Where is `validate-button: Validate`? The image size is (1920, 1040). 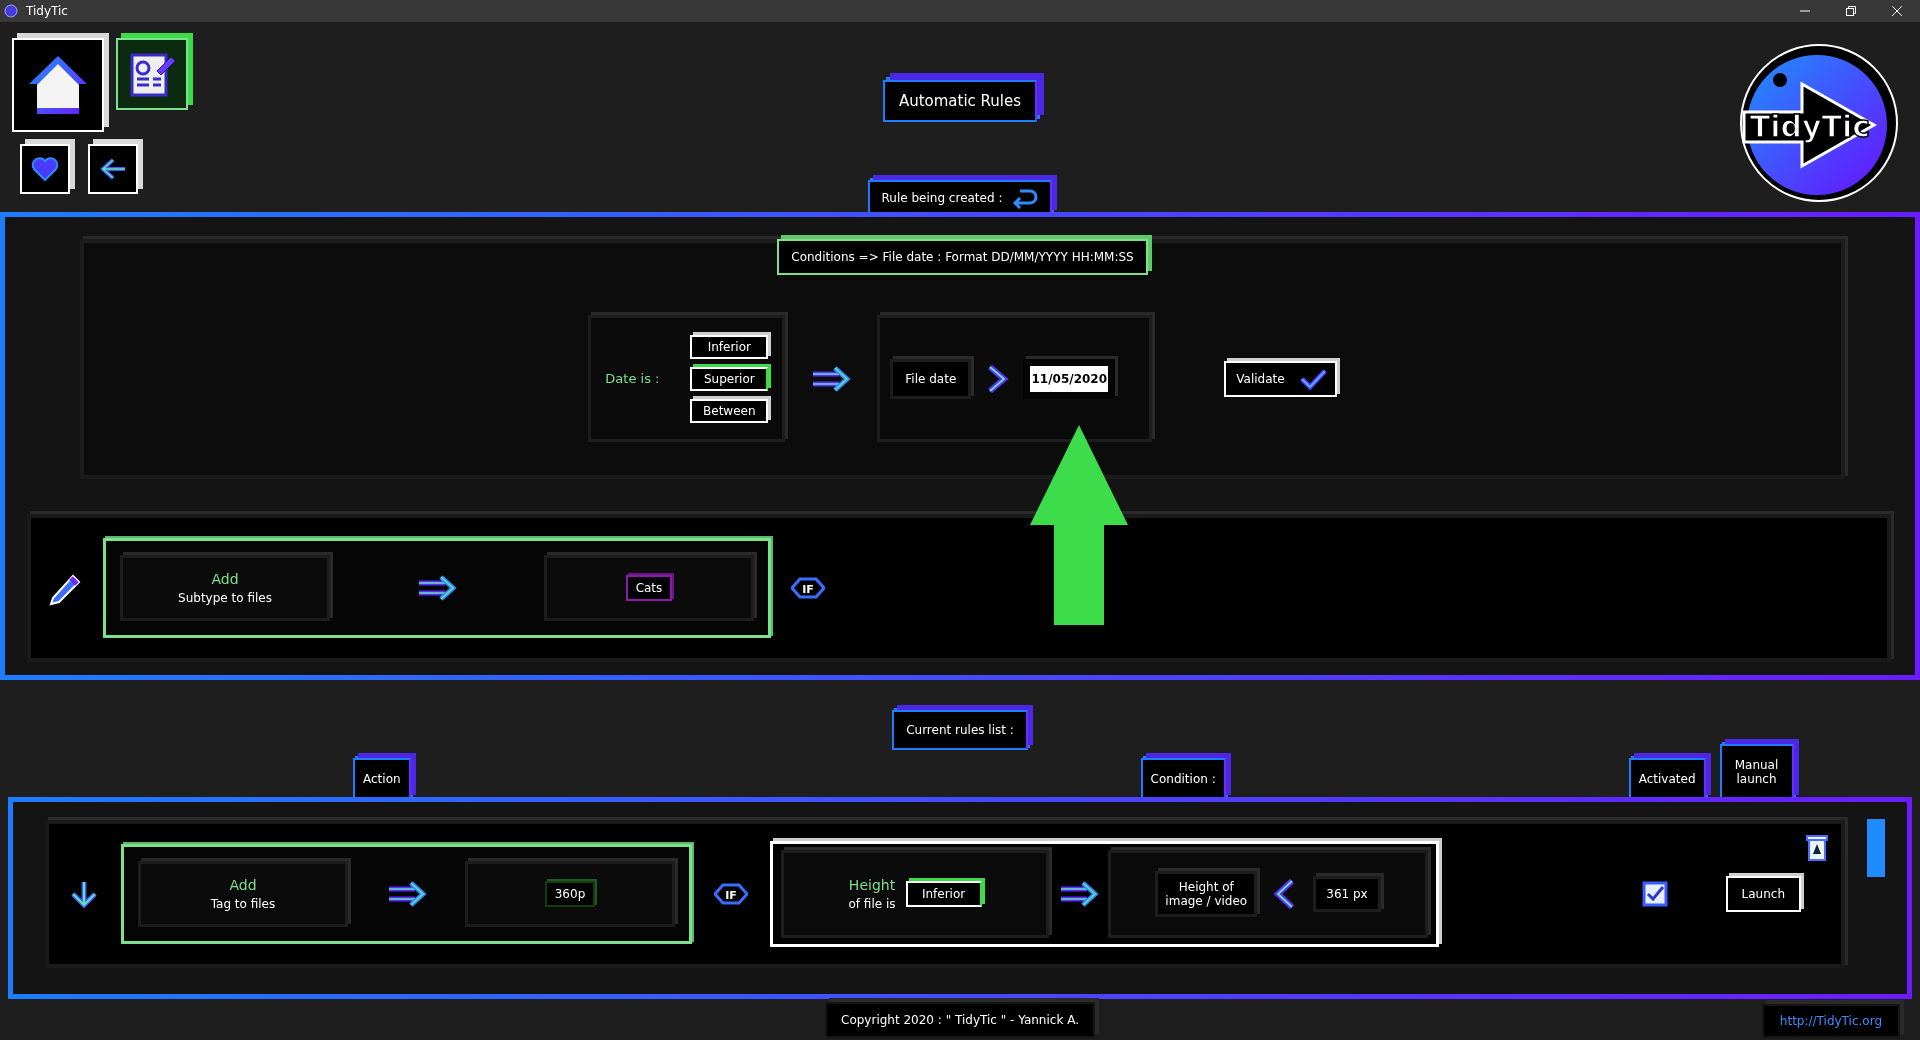
validate-button: Validate is located at coordinates (1280, 378).